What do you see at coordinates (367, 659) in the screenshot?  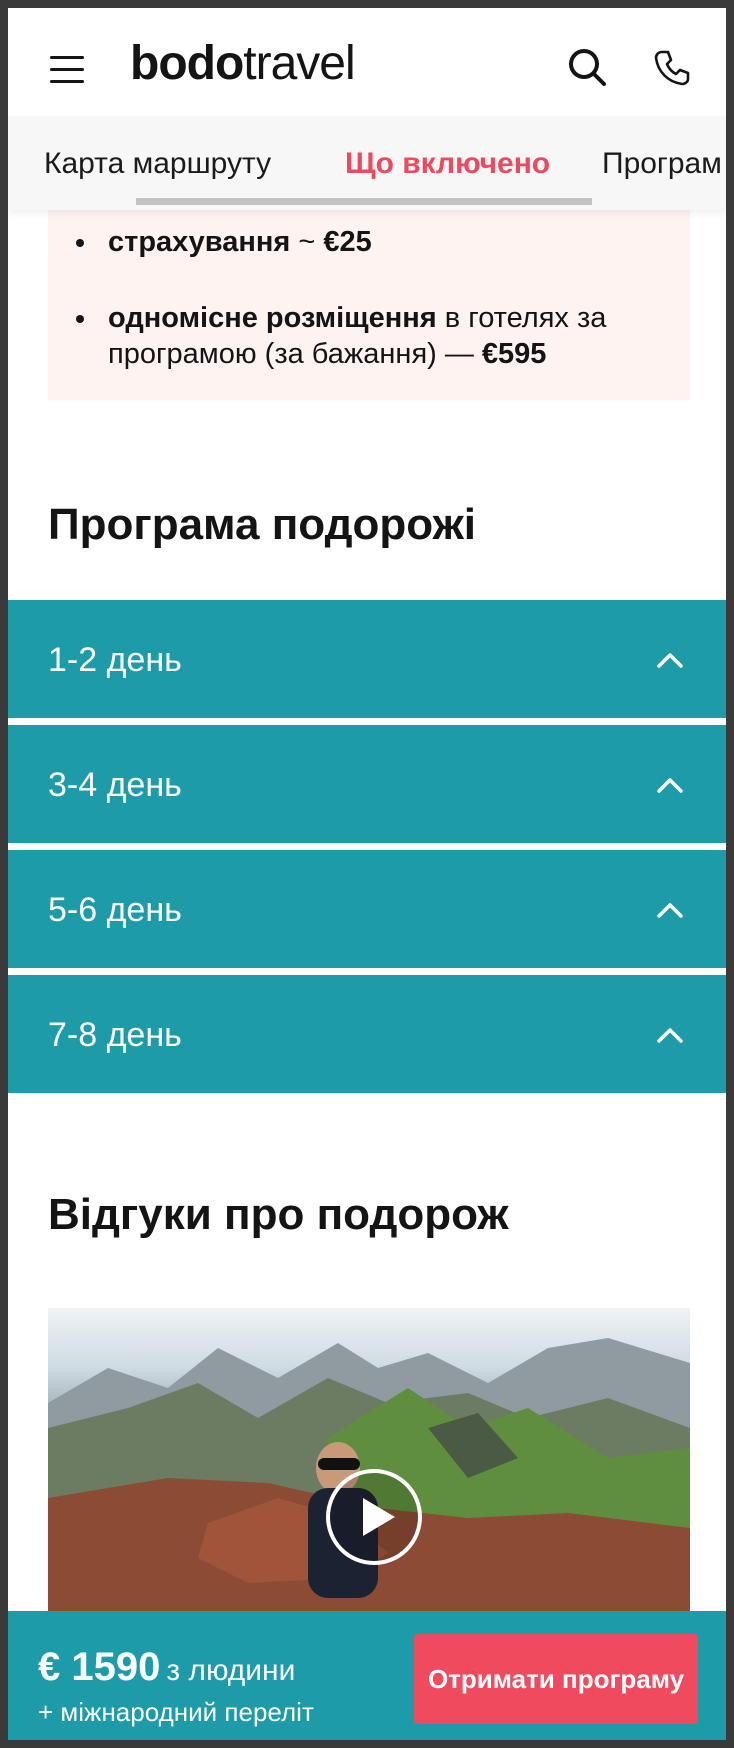 I see `day-accordion-1-2: 1-2 день` at bounding box center [367, 659].